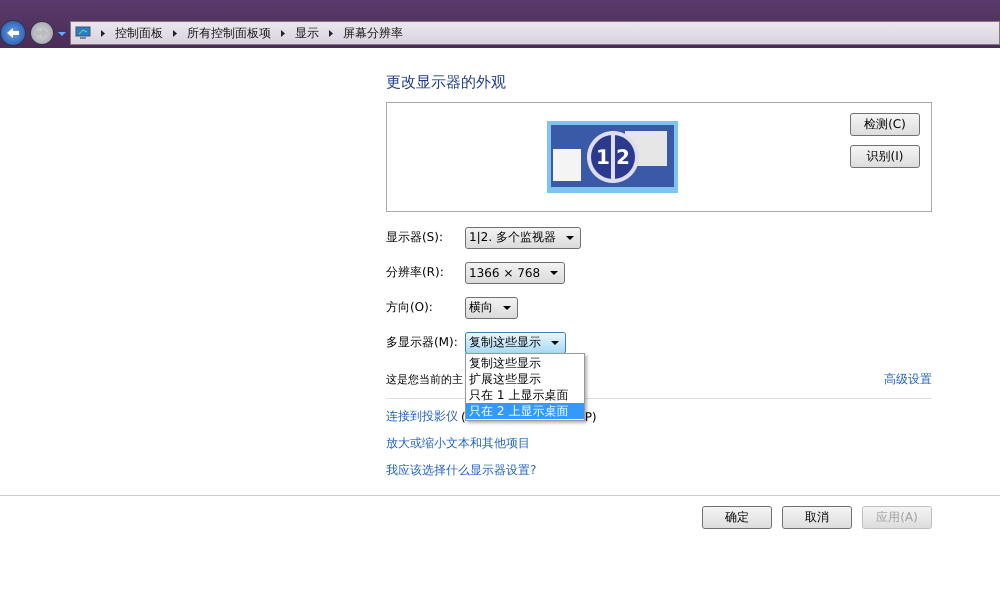  I want to click on dialog-button: 确定, so click(737, 517).